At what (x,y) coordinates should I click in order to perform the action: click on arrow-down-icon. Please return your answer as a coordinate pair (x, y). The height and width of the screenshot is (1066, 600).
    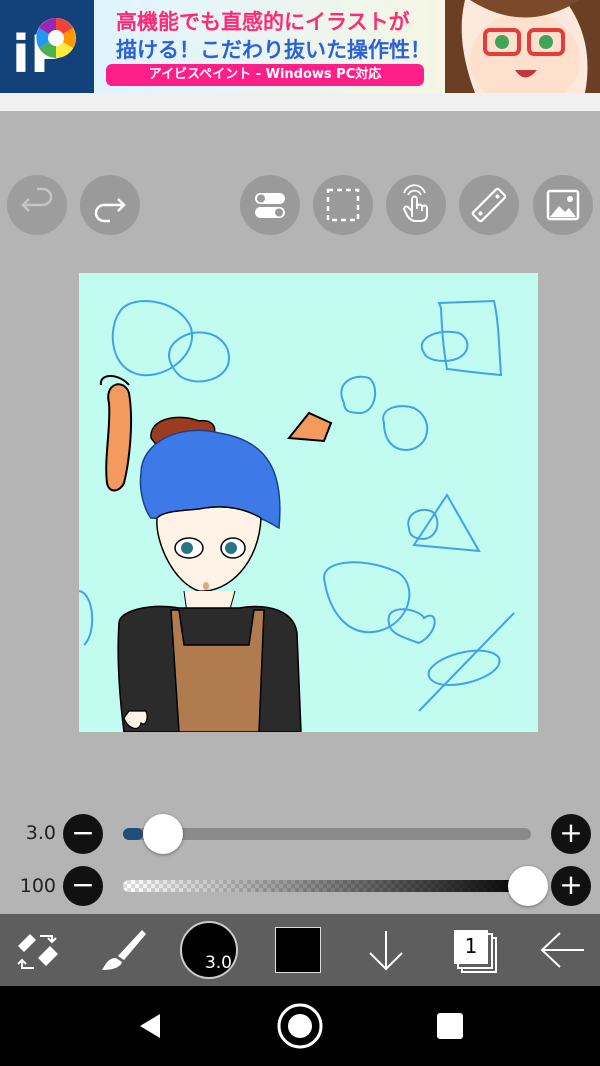
    Looking at the image, I should click on (386, 951).